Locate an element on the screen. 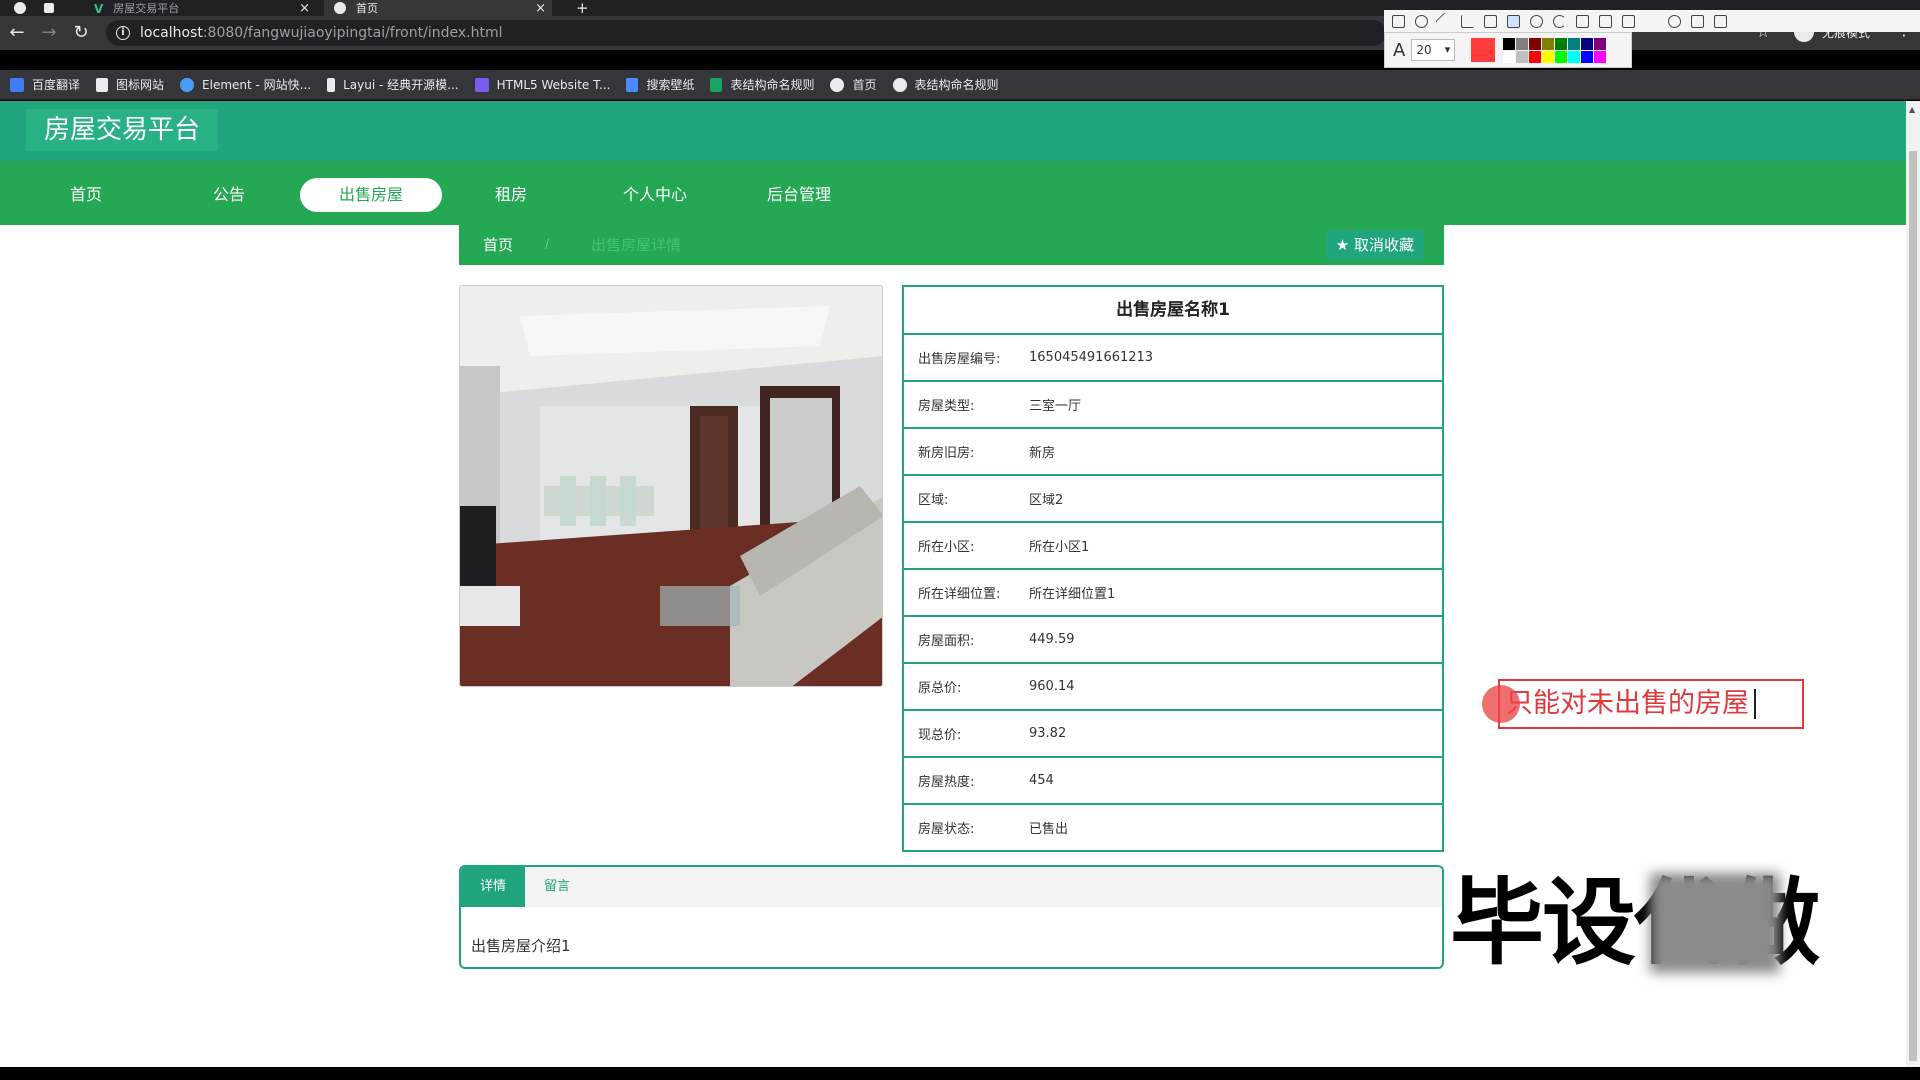 This screenshot has width=1920, height=1080. nav-personal-center: 个人中心 is located at coordinates (655, 195).